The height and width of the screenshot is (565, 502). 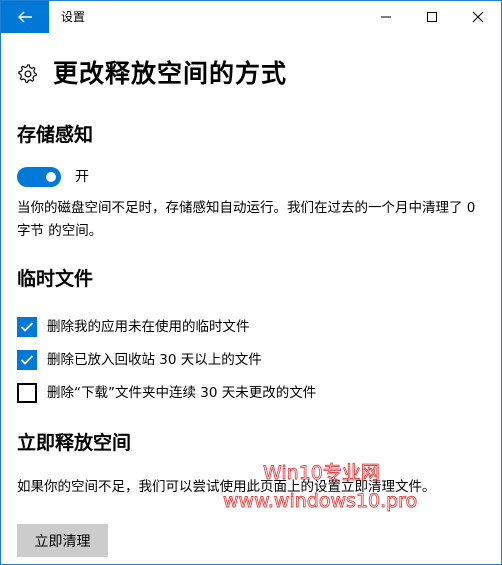 I want to click on storage-sense-toggle-row: 开, so click(x=53, y=177).